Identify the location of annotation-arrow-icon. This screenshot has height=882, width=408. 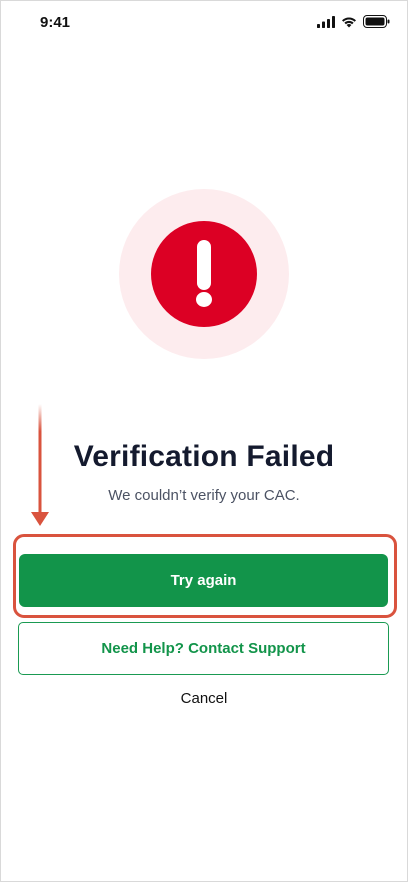
(40, 465).